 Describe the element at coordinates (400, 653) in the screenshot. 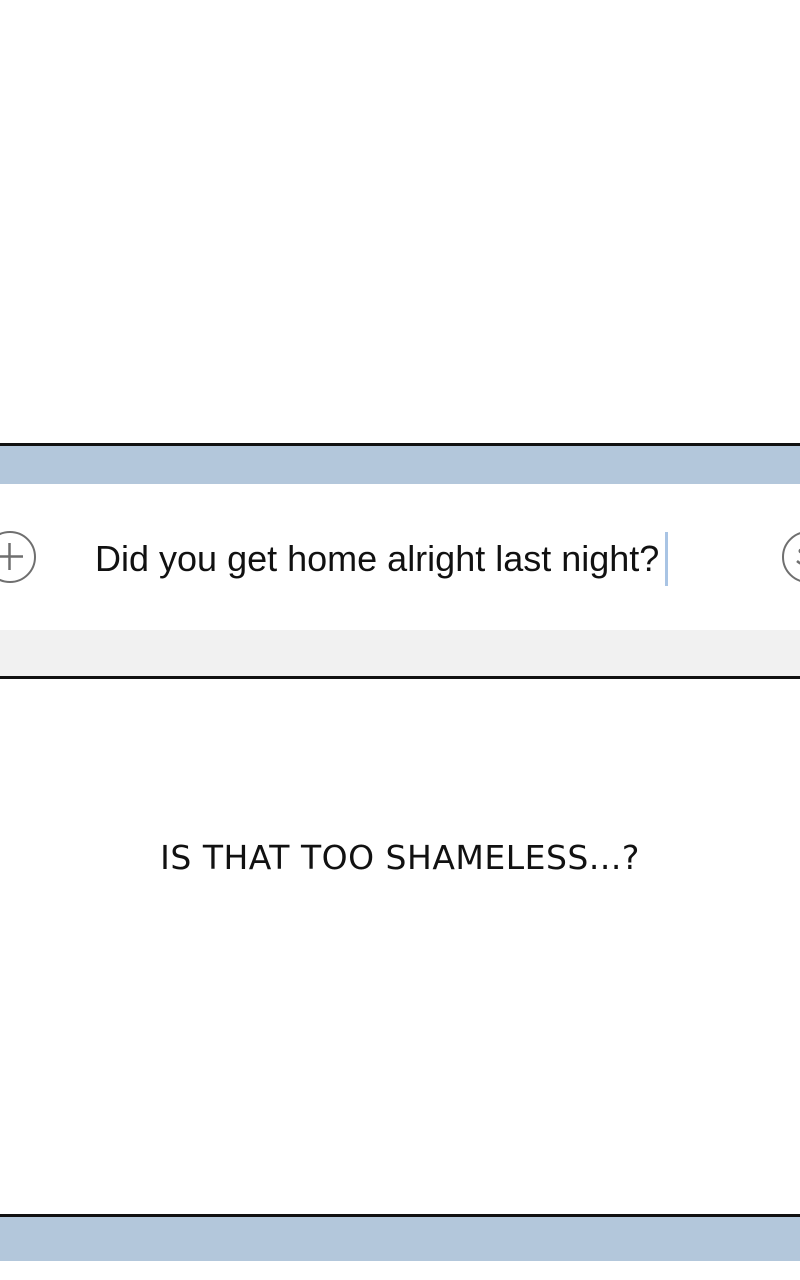

I see `compose-bottom-bar` at that location.